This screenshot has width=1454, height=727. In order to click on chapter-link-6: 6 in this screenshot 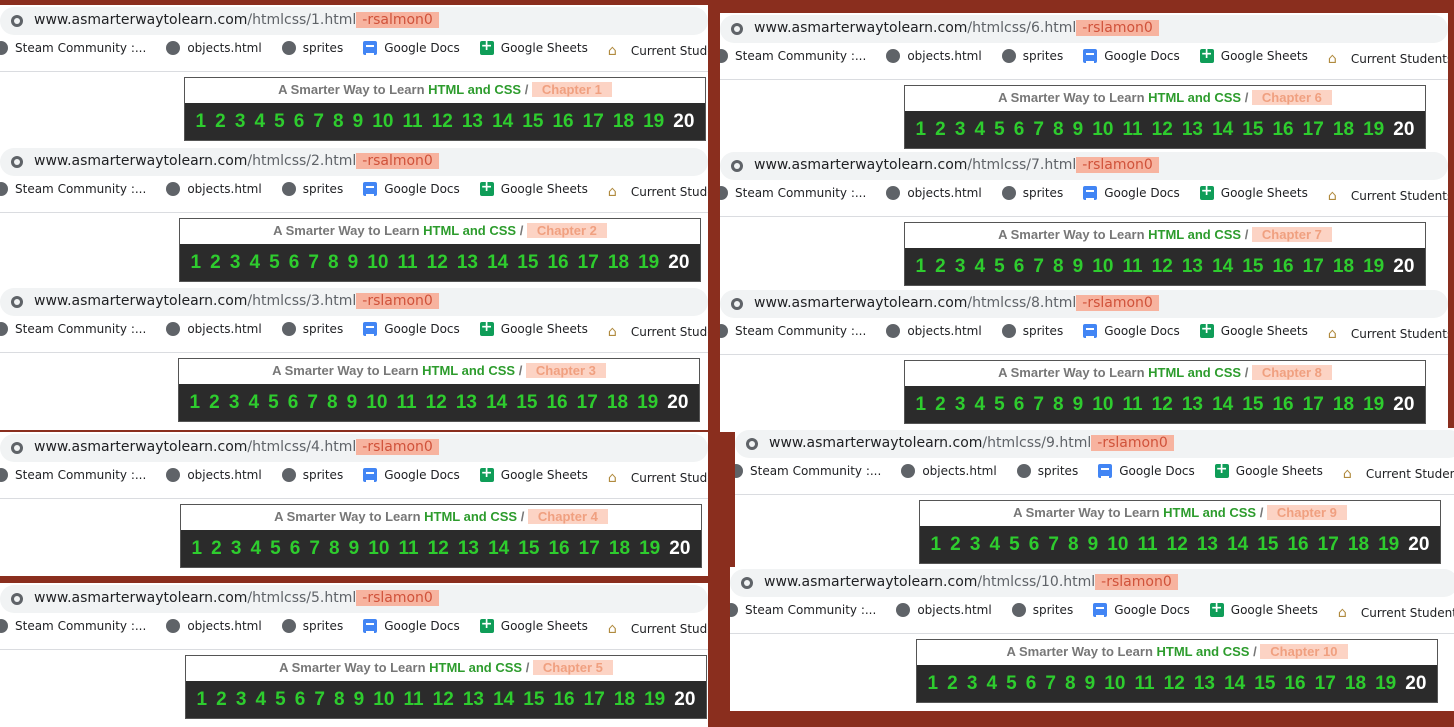, I will do `click(1019, 130)`.